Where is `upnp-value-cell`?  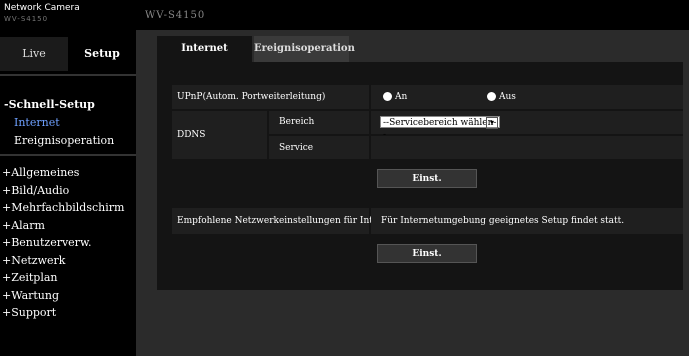 upnp-value-cell is located at coordinates (527, 97).